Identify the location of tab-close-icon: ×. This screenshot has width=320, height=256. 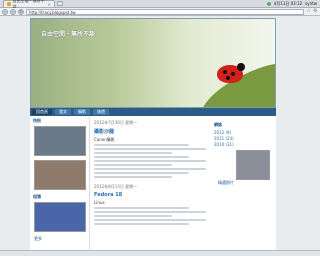
(49, 4).